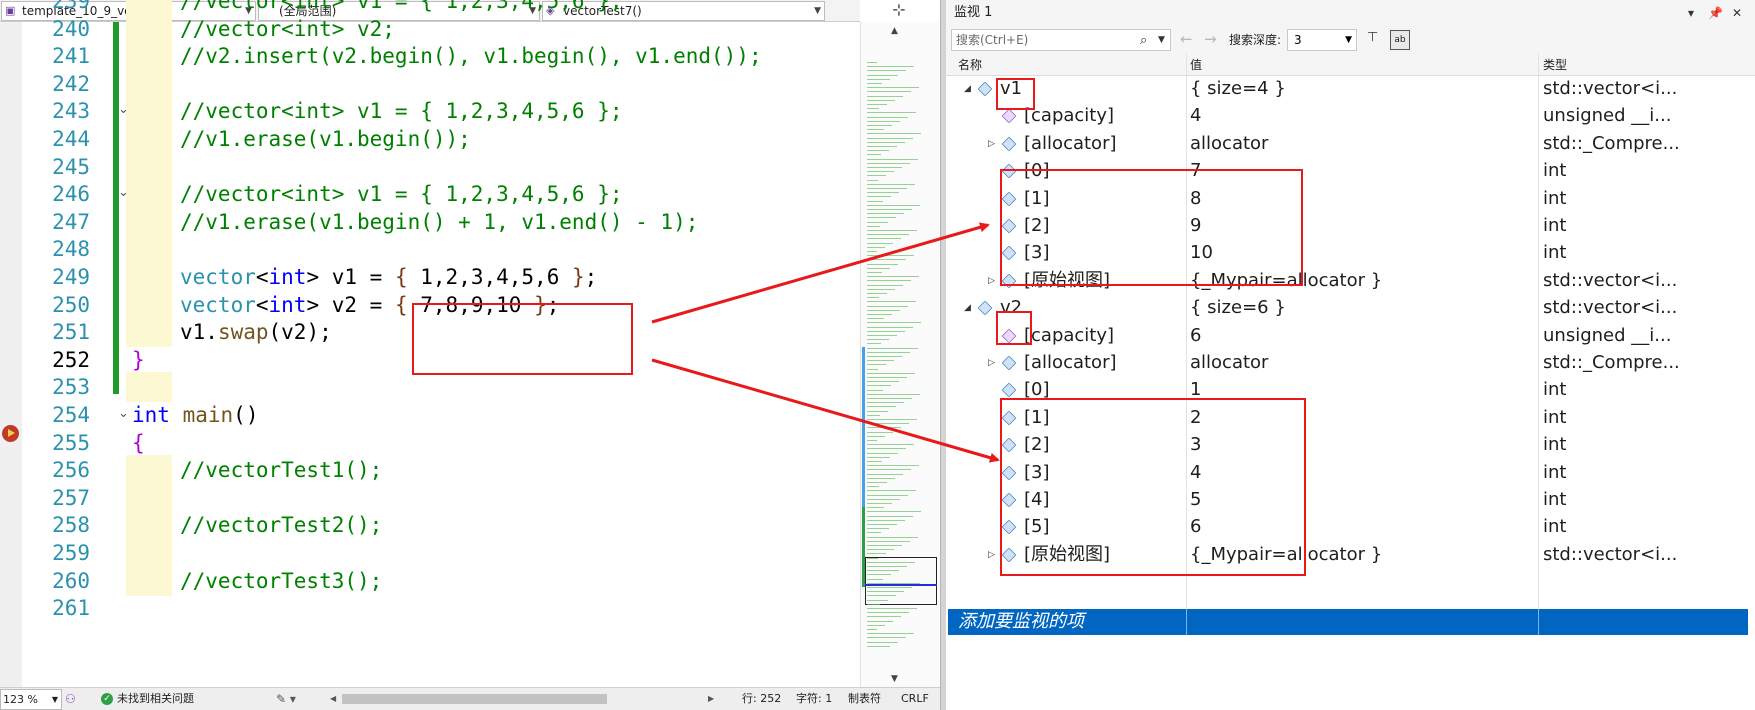 Image resolution: width=1755 pixels, height=710 pixels. Describe the element at coordinates (825, 342) in the screenshot. I see `annotation-arrows` at that location.